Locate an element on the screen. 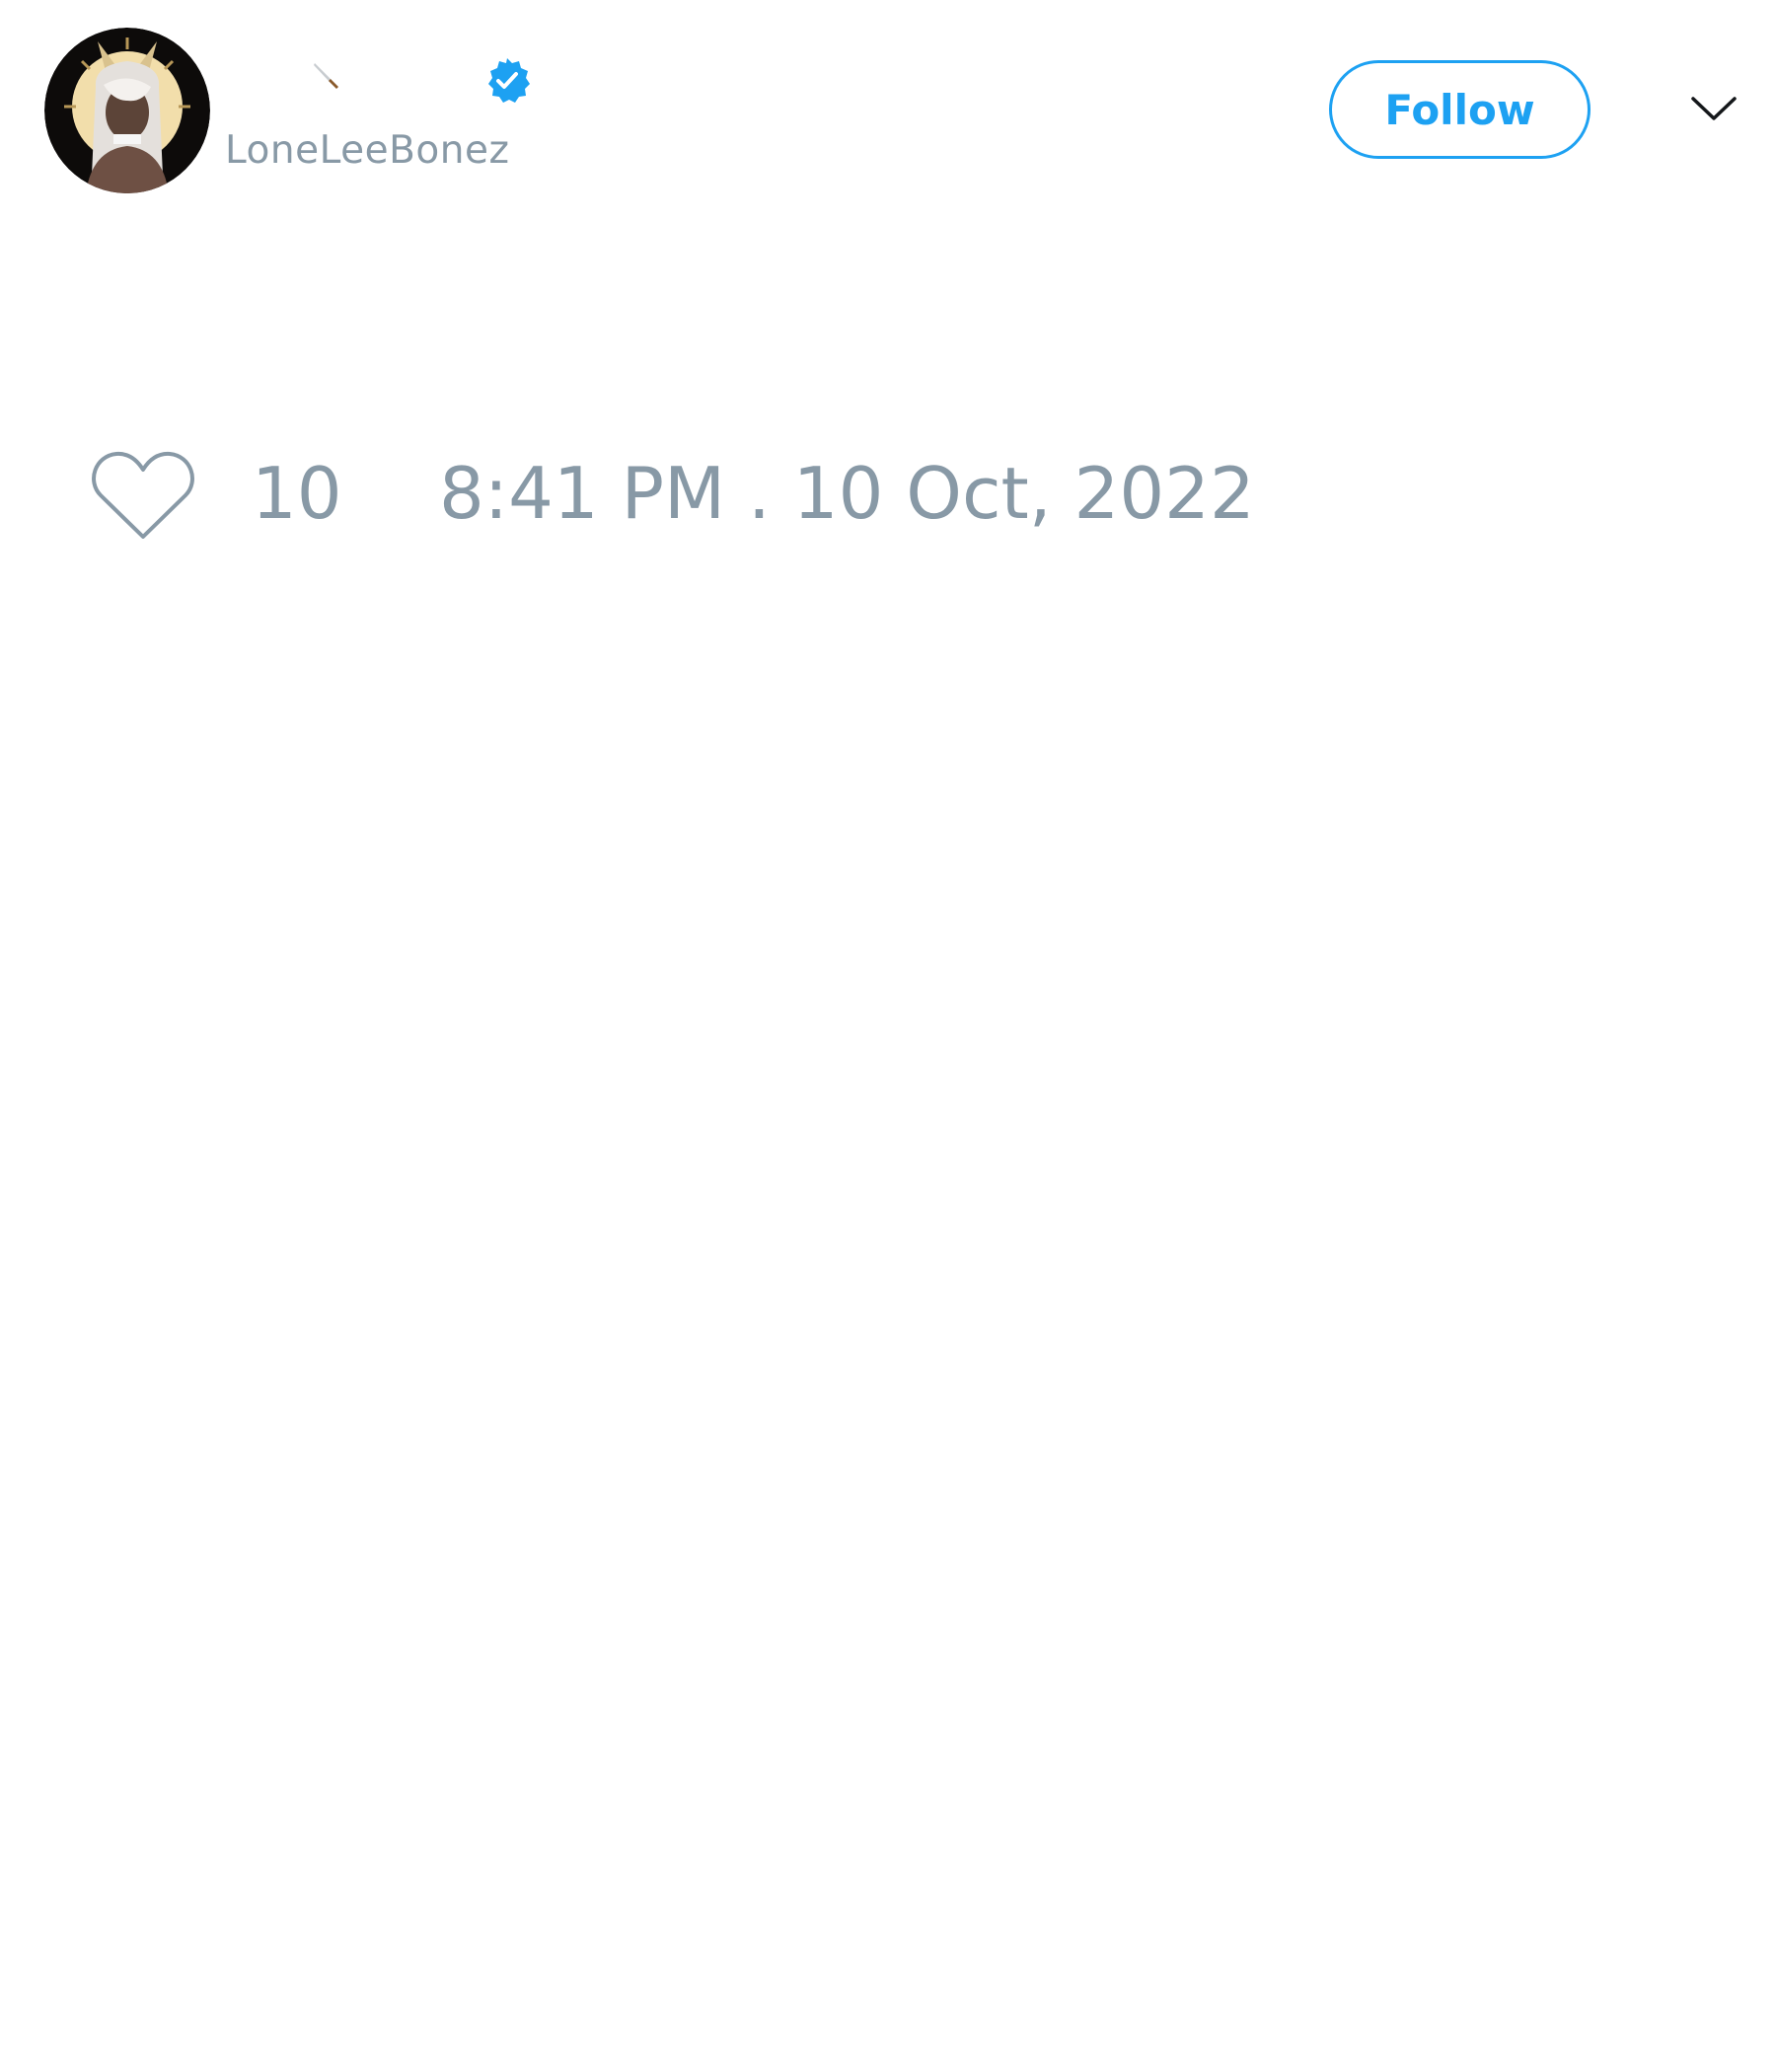  display-name is located at coordinates (383, 79).